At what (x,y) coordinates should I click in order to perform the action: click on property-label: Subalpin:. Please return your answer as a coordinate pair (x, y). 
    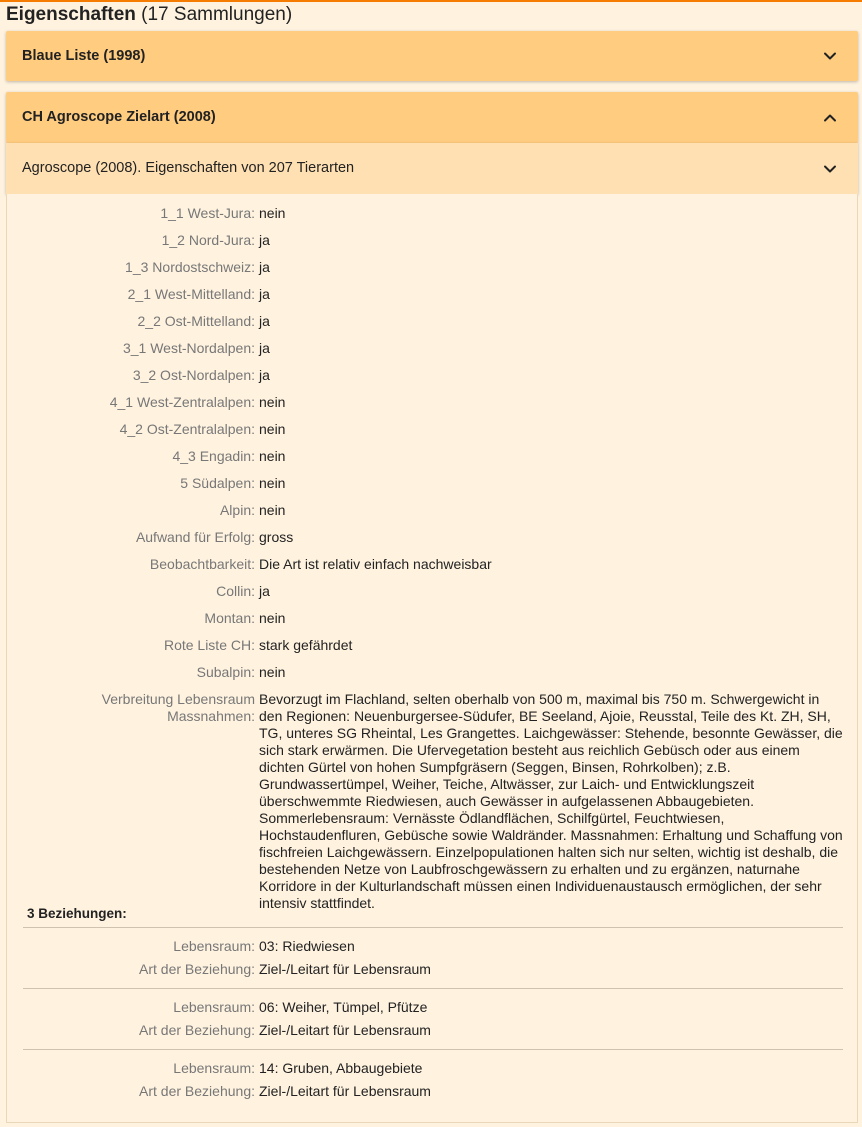
    Looking at the image, I should click on (225, 672).